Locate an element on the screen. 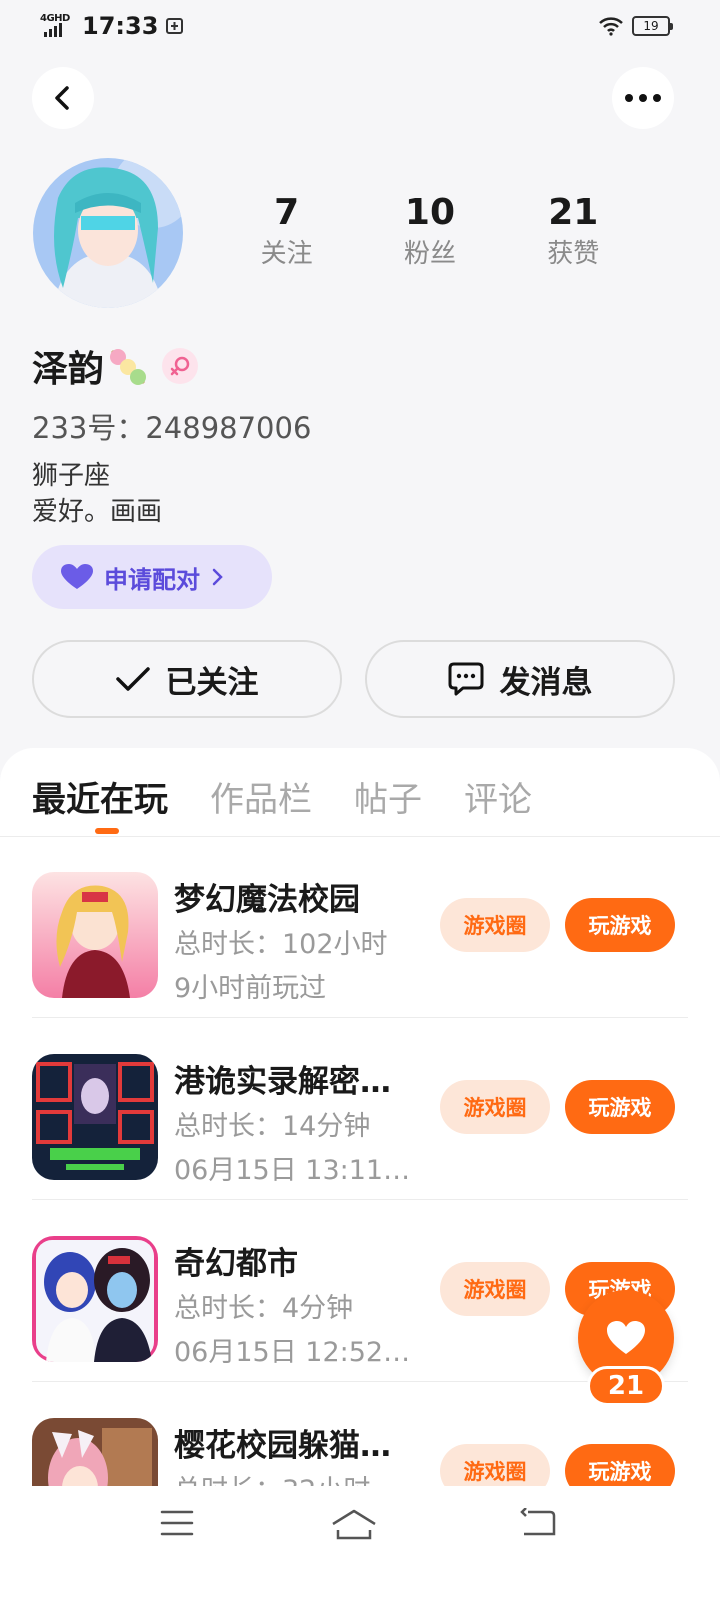 This screenshot has width=720, height=1600. game-last-played: 9小时前玩过 is located at coordinates (250, 988).